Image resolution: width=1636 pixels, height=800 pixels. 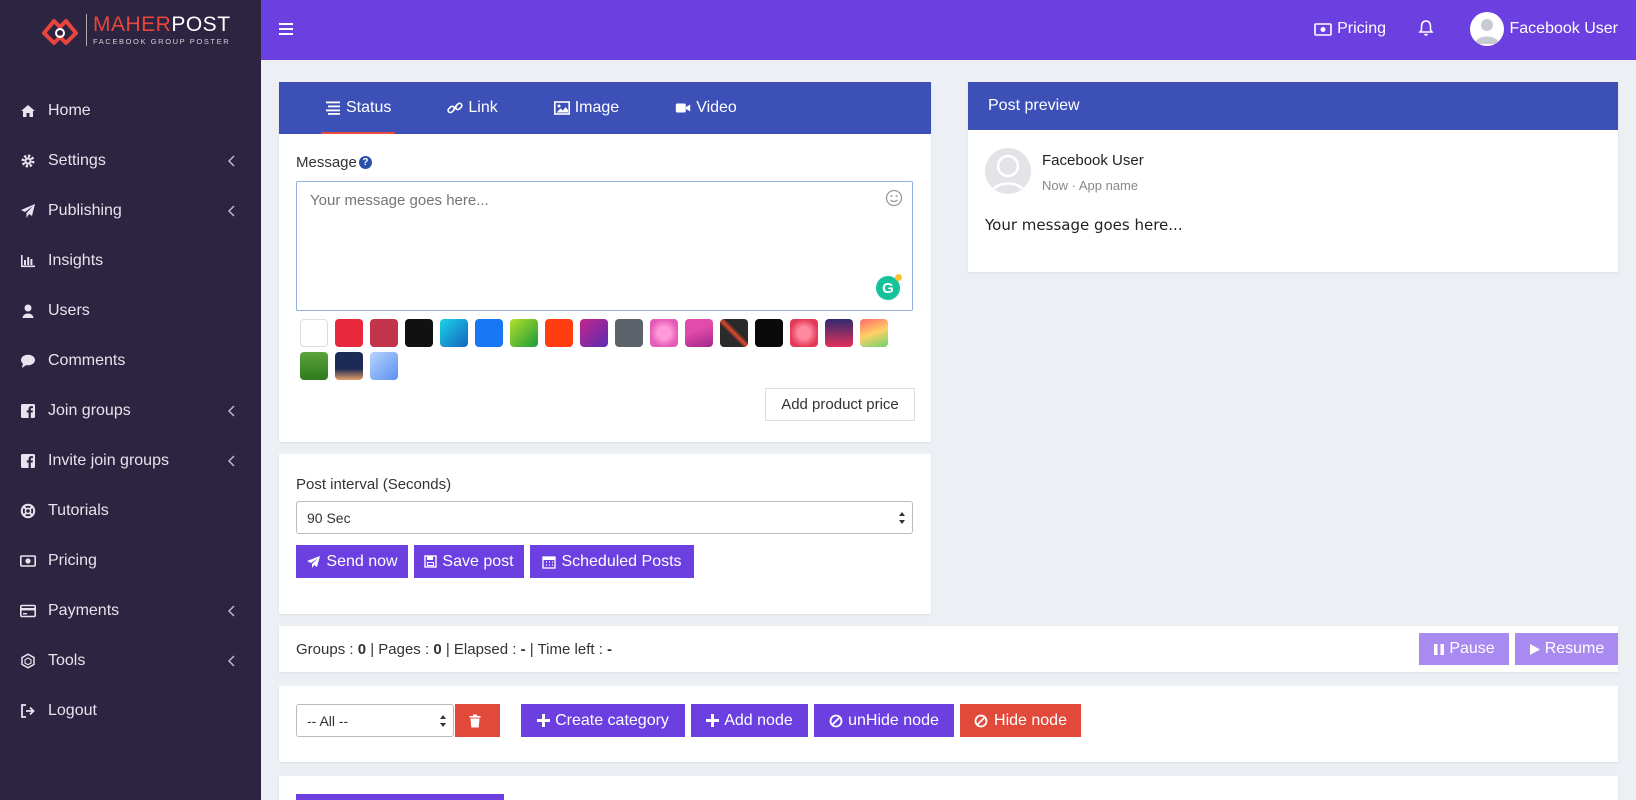 What do you see at coordinates (130, 511) in the screenshot?
I see `sidebar-item-tutorials: Tutorials` at bounding box center [130, 511].